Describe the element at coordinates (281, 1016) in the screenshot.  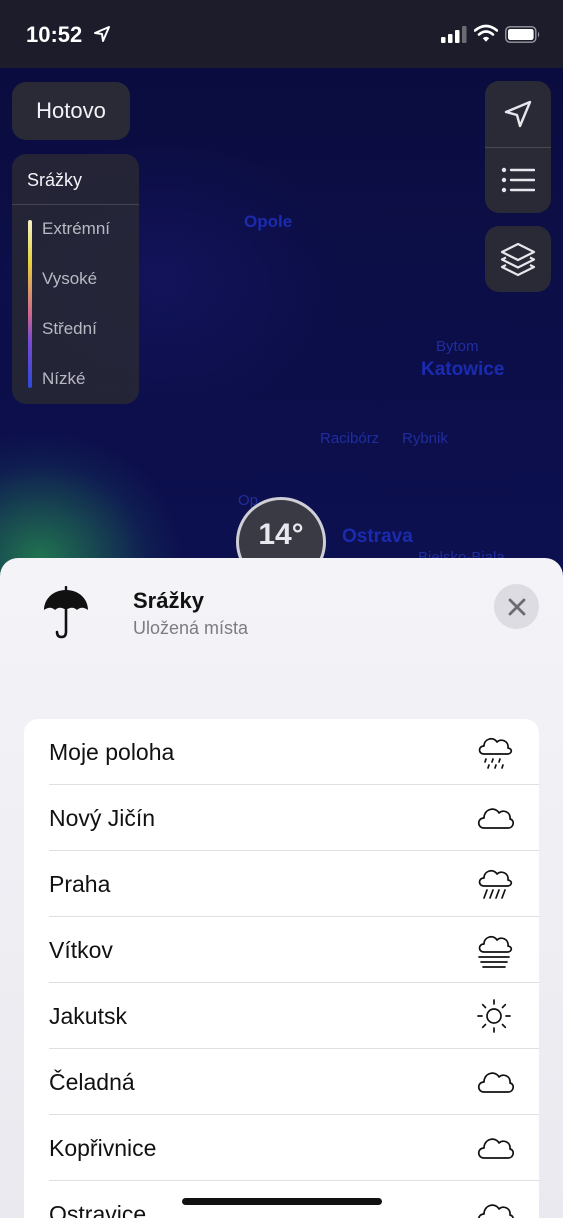
I see `location-row: Jakutsk` at that location.